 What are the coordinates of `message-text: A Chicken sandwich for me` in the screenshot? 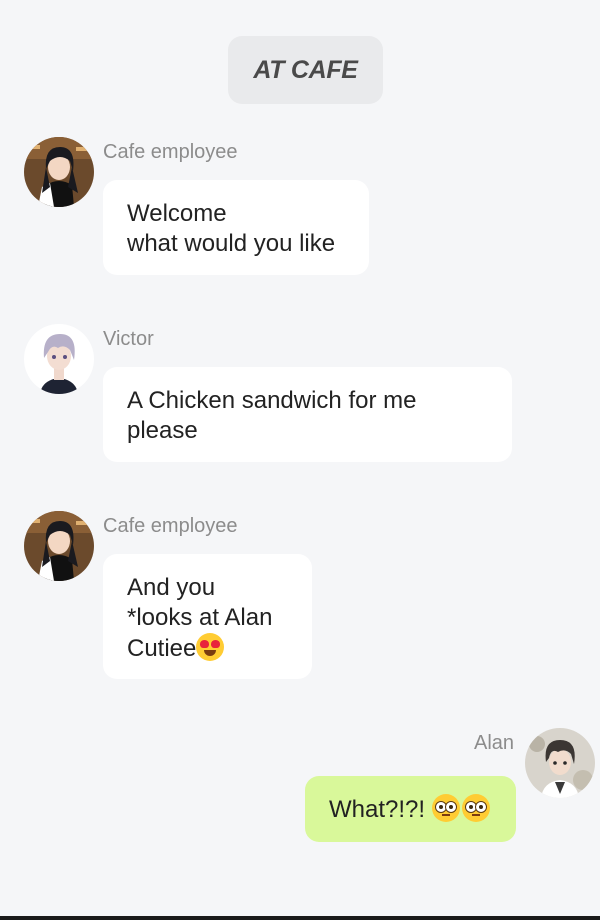 It's located at (272, 400).